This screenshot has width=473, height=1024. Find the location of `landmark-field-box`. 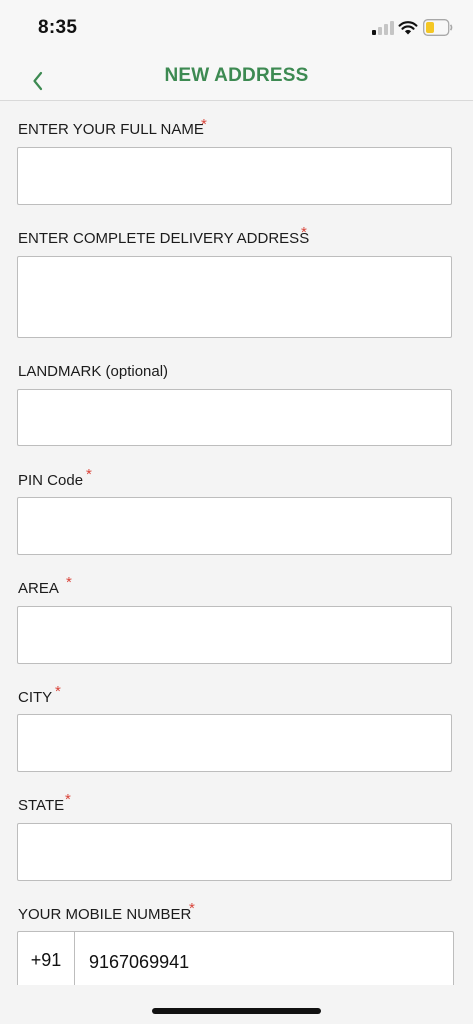

landmark-field-box is located at coordinates (234, 417).